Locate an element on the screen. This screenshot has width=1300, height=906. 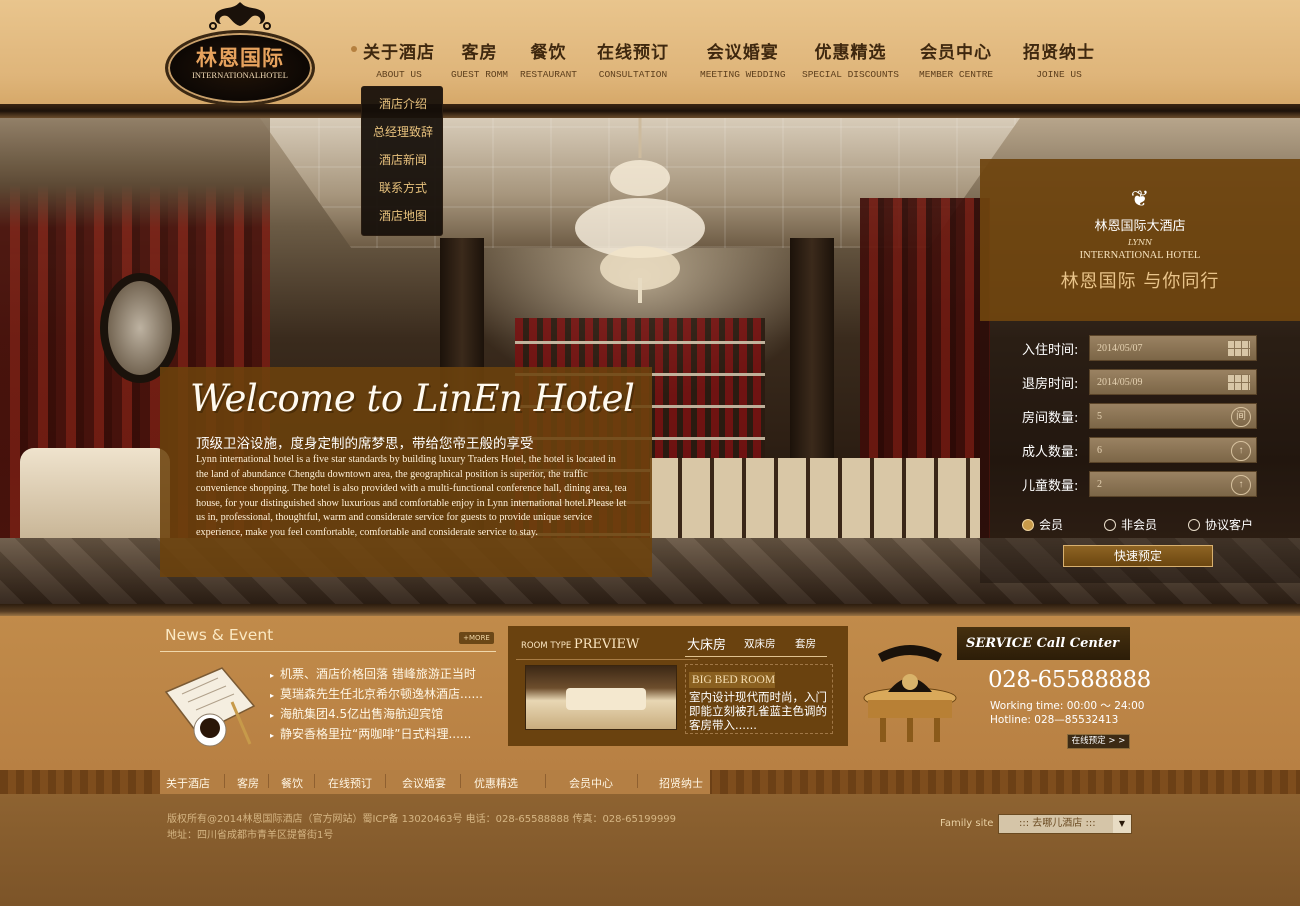
news-item-text: 机票、酒店价格回落 错峰旅游正当时 is located at coordinates (378, 674).